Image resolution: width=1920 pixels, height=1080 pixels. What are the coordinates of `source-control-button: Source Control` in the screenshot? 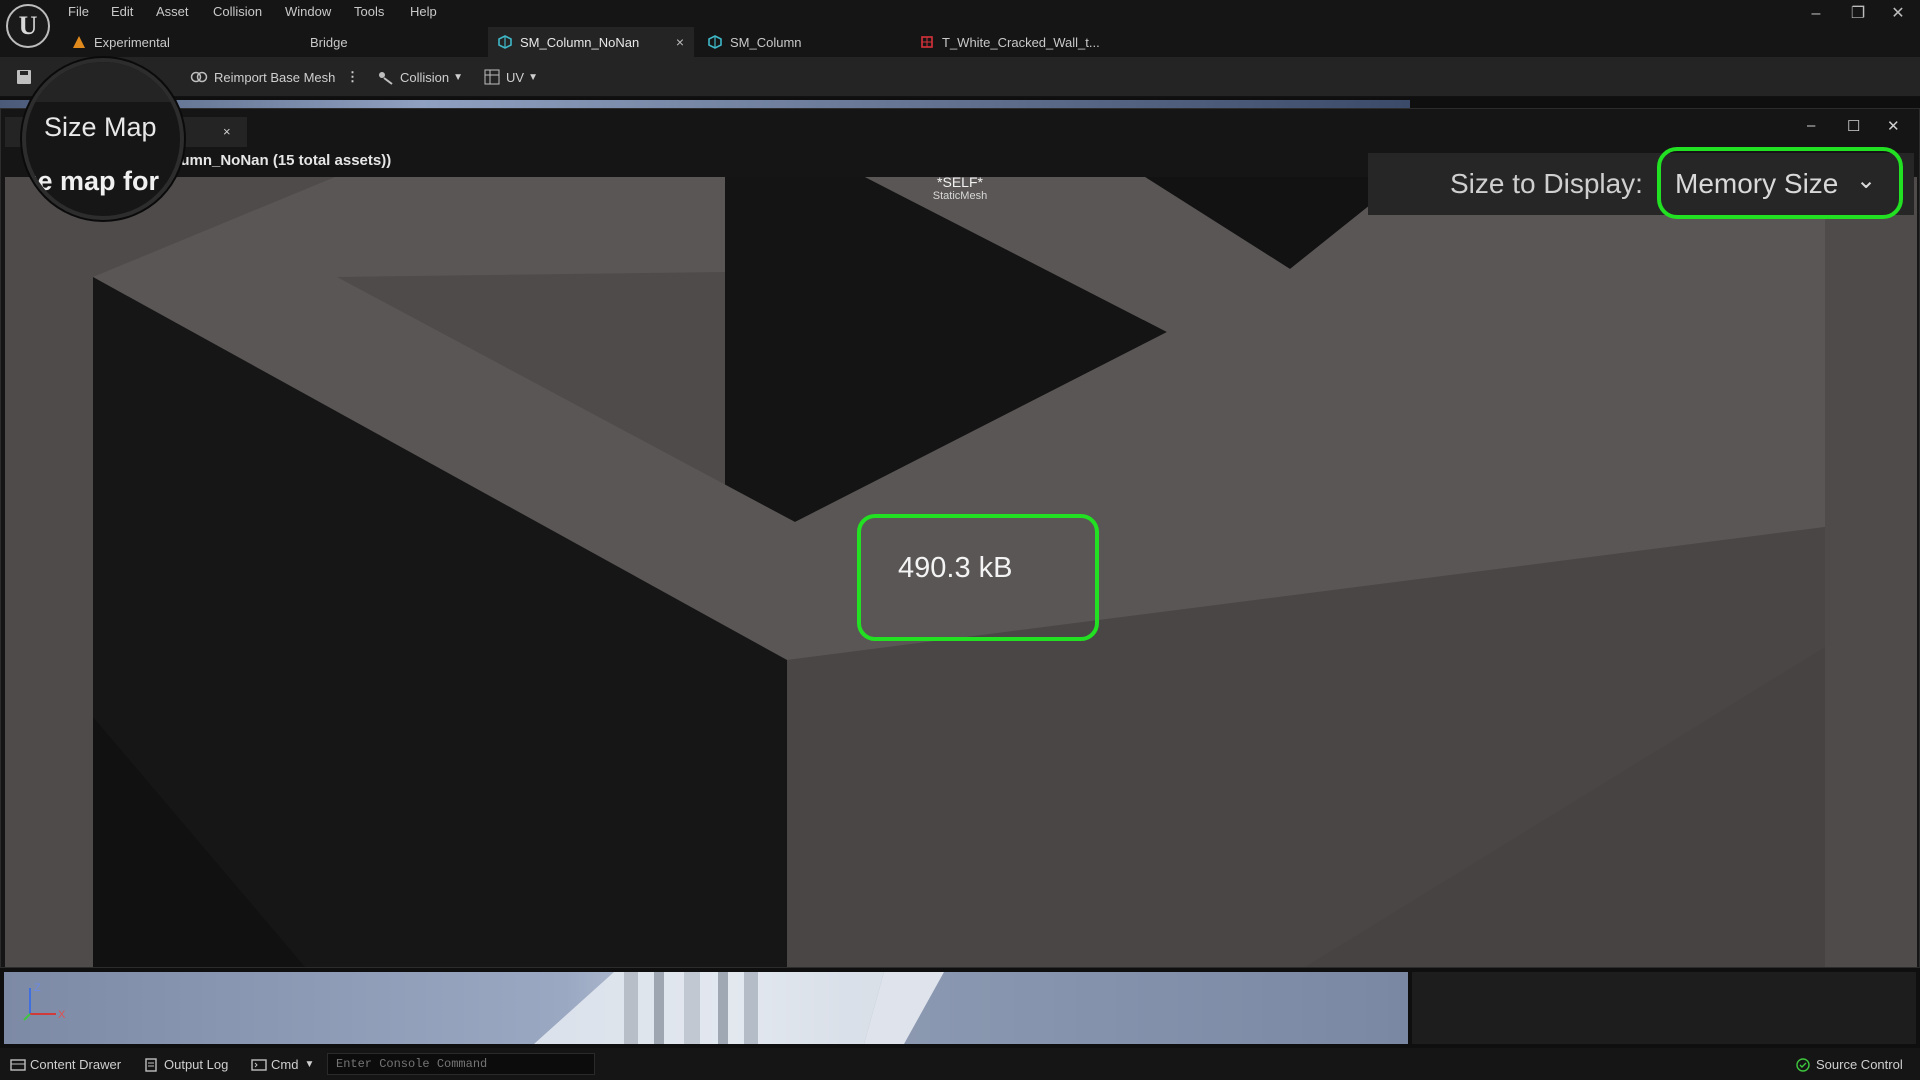 It's located at (1849, 1064).